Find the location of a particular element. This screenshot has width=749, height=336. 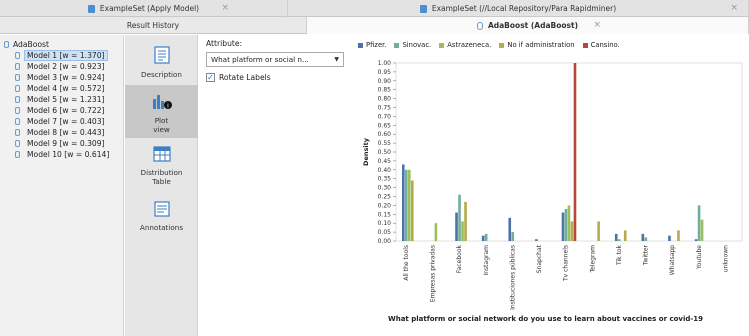

x-tick-label: Telegram is located at coordinates (592, 259).